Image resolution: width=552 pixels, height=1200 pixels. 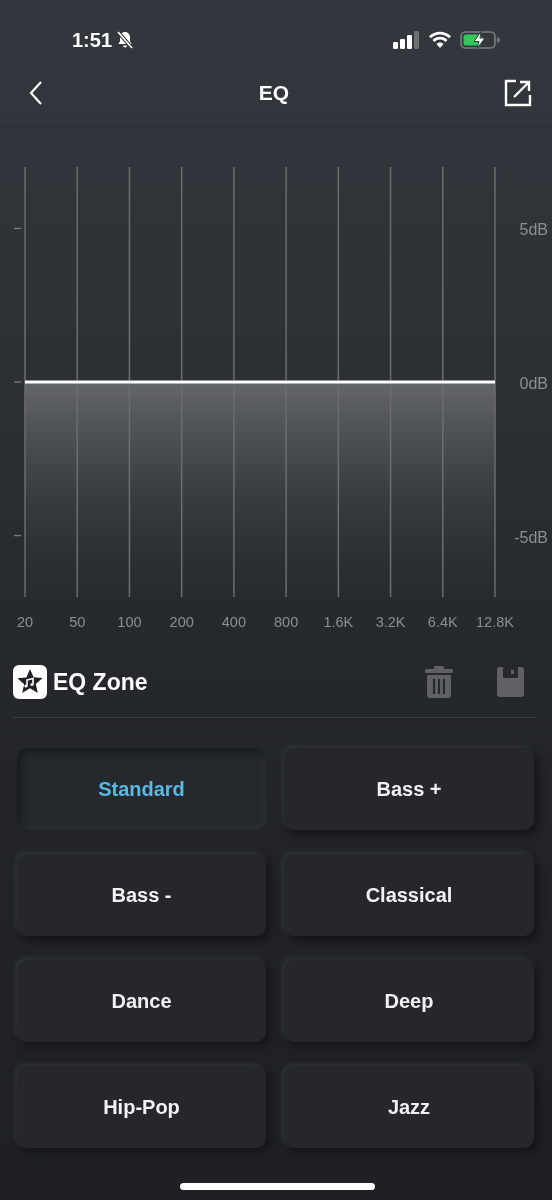 I want to click on back-button, so click(x=36, y=93).